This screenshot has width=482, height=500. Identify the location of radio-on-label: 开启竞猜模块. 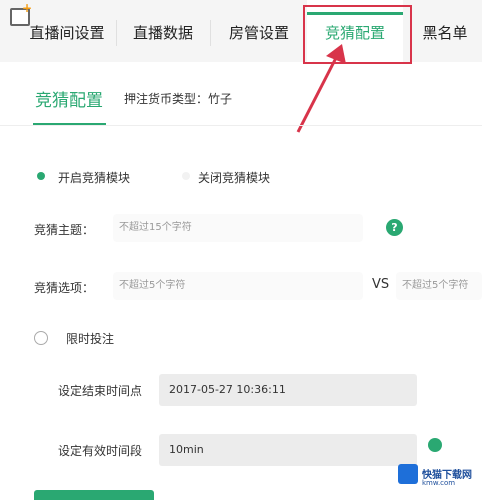
(94, 177).